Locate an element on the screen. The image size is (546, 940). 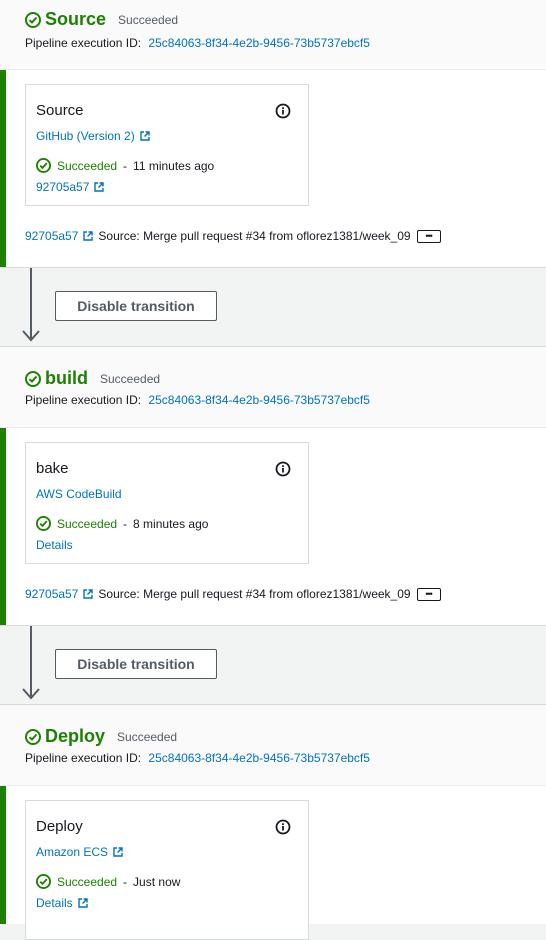
stage-title: build is located at coordinates (66, 378).